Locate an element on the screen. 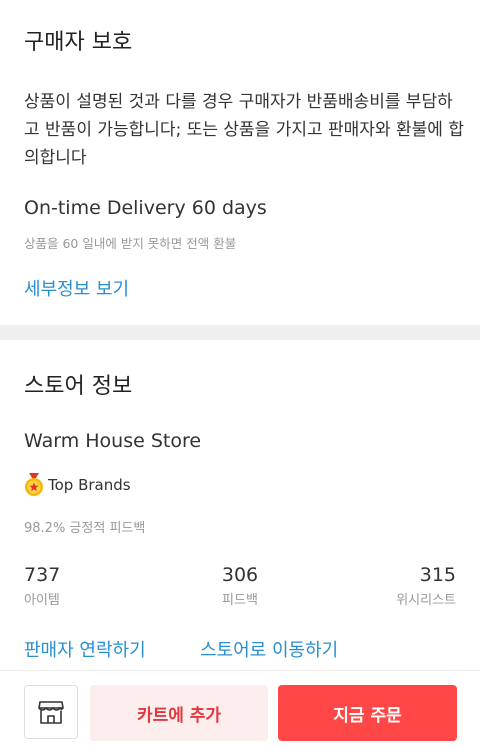  stat-feedback: 306 피드백 is located at coordinates (240, 586).